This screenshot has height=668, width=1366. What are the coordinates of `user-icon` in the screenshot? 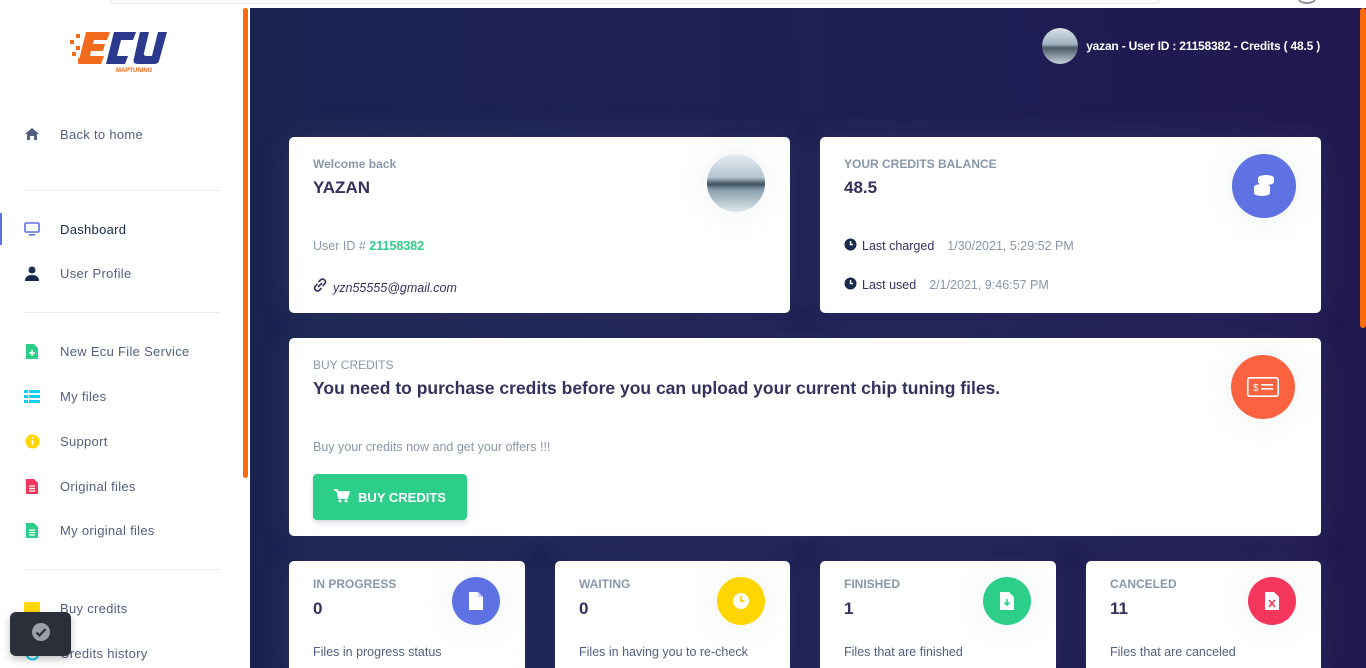 It's located at (32, 273).